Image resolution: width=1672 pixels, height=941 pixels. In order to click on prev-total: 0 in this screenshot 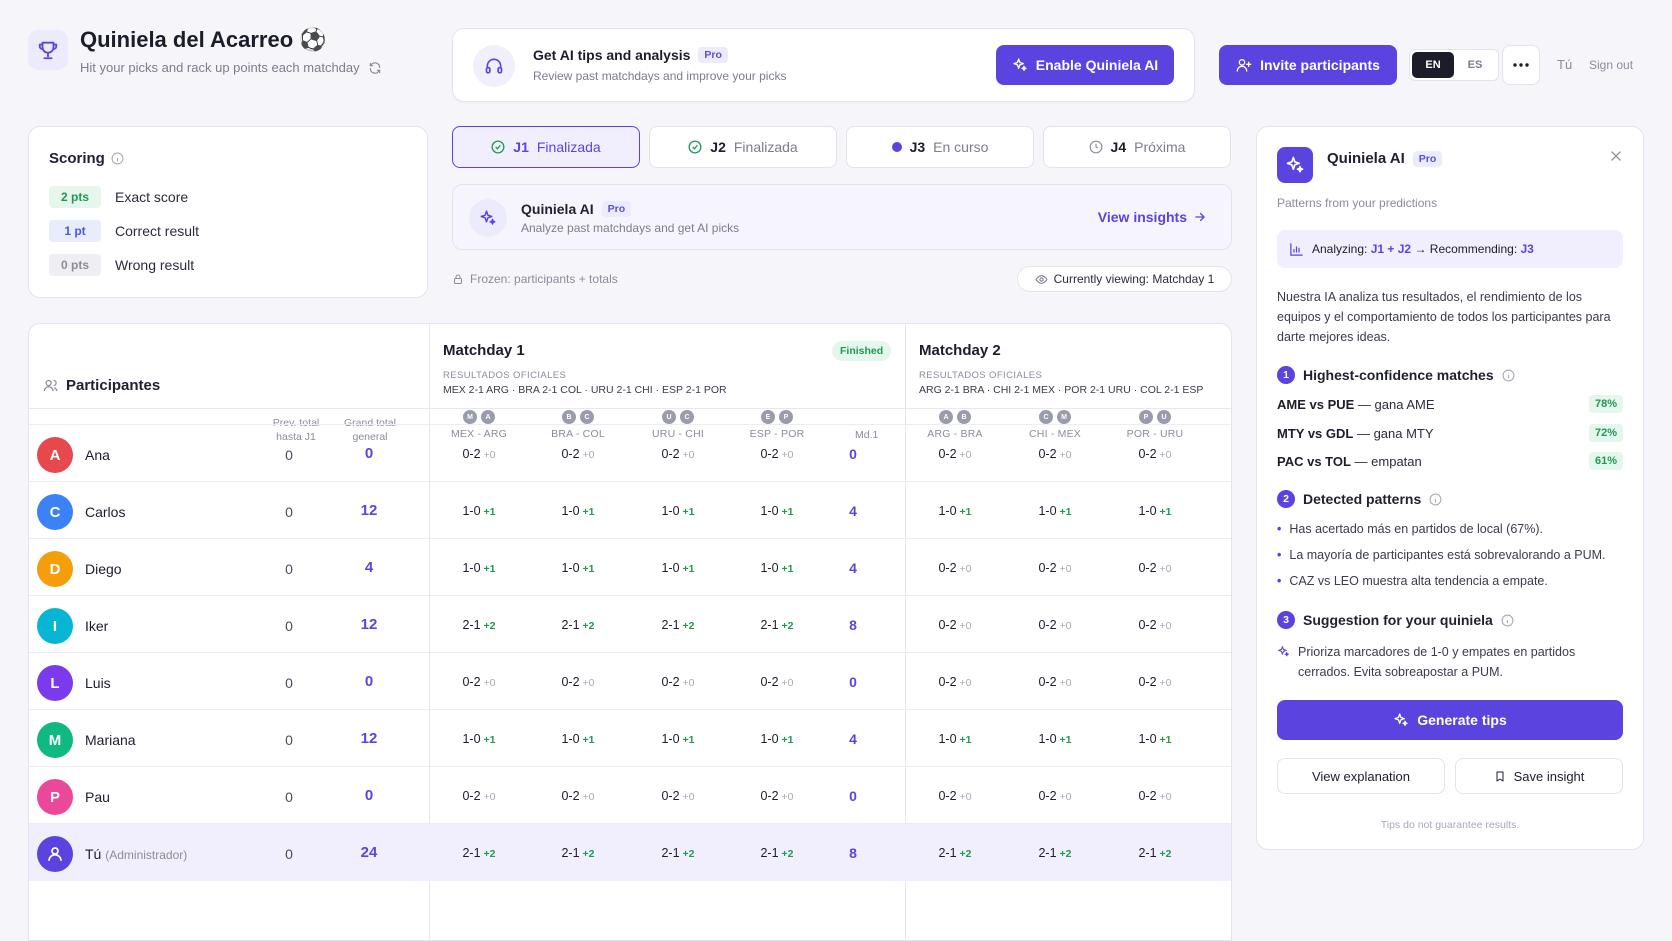, I will do `click(289, 854)`.